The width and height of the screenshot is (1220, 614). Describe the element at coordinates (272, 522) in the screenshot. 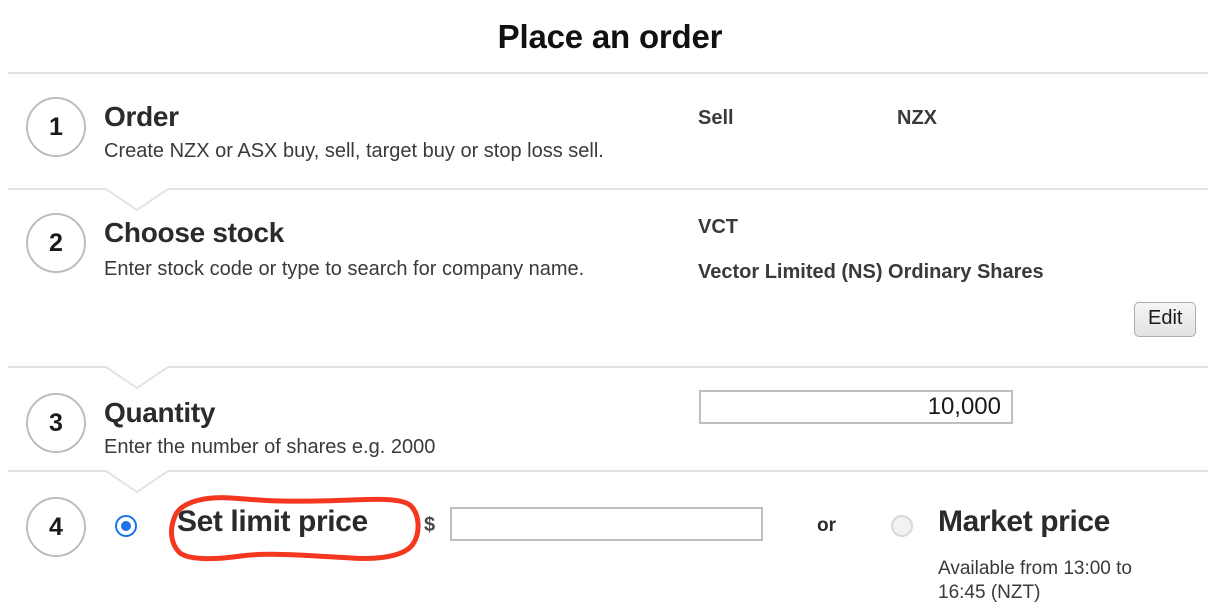

I see `label-set-limit-price: Set limit price` at that location.